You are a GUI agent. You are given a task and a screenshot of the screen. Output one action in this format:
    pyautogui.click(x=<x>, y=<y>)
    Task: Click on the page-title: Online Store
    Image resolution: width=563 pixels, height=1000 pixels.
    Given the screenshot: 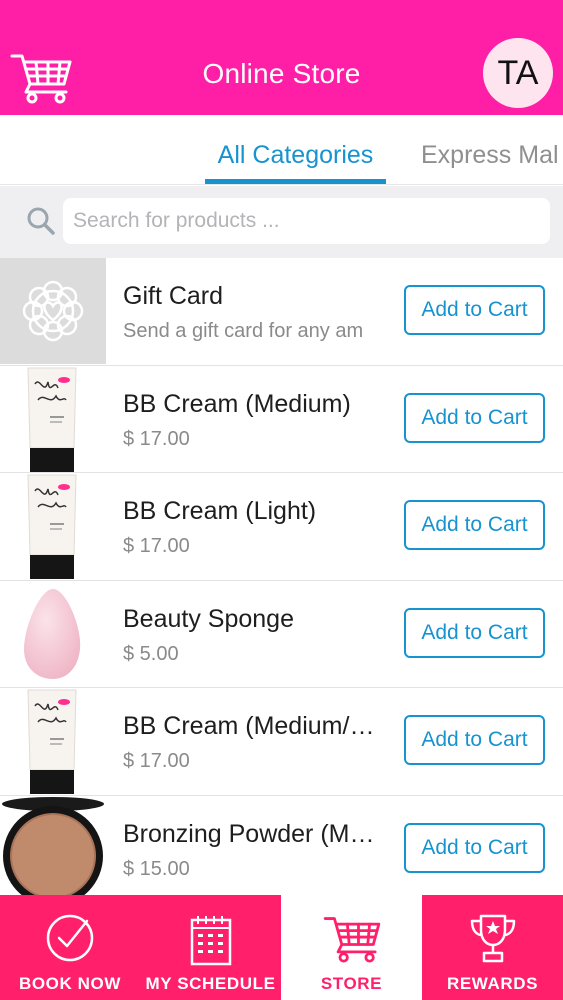 What is the action you would take?
    pyautogui.click(x=281, y=73)
    